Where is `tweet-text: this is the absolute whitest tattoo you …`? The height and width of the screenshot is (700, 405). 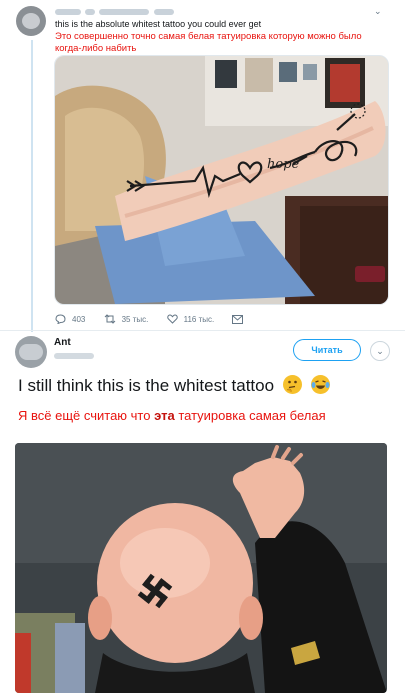 tweet-text: this is the absolute whitest tattoo you … is located at coordinates (158, 24).